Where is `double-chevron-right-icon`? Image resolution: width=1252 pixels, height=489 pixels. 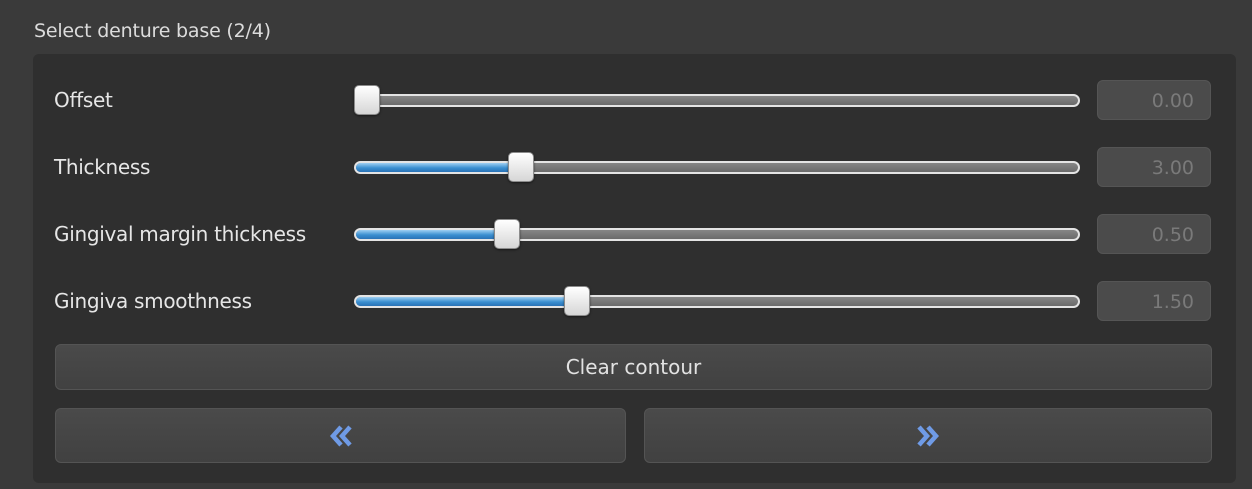 double-chevron-right-icon is located at coordinates (928, 435).